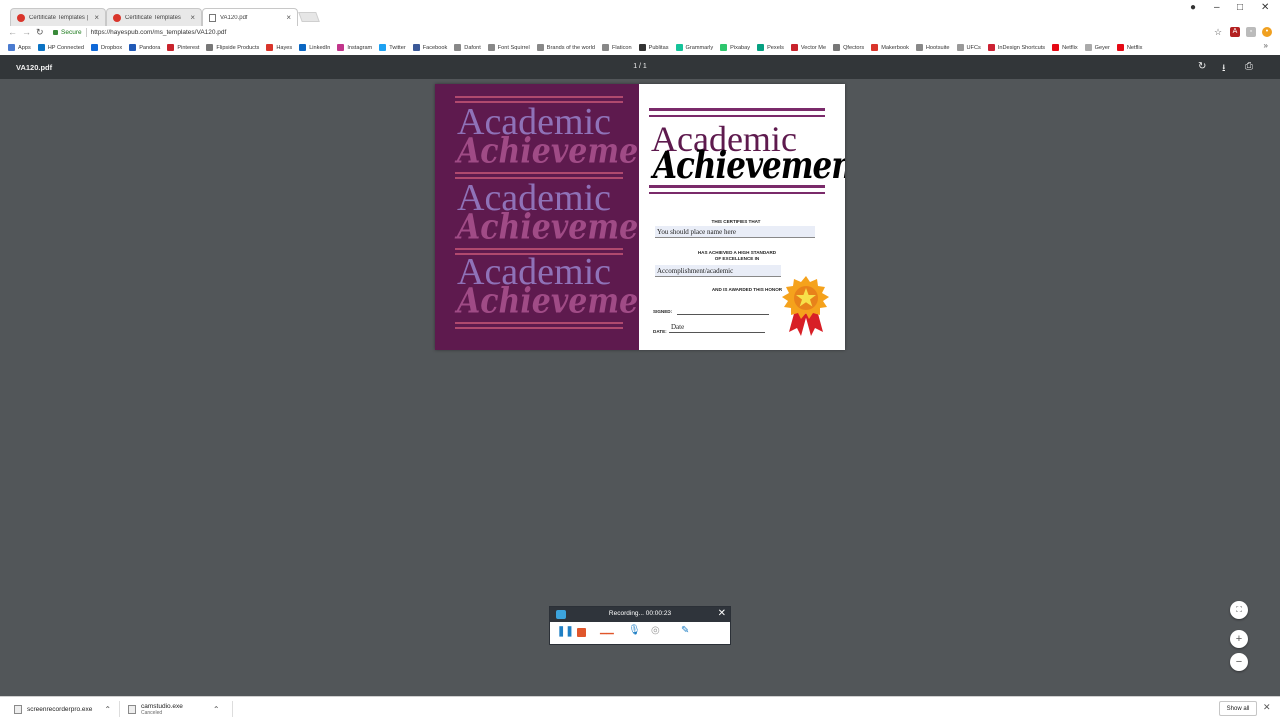  What do you see at coordinates (392, 47) in the screenshot?
I see `bookmark-item: Twitter` at bounding box center [392, 47].